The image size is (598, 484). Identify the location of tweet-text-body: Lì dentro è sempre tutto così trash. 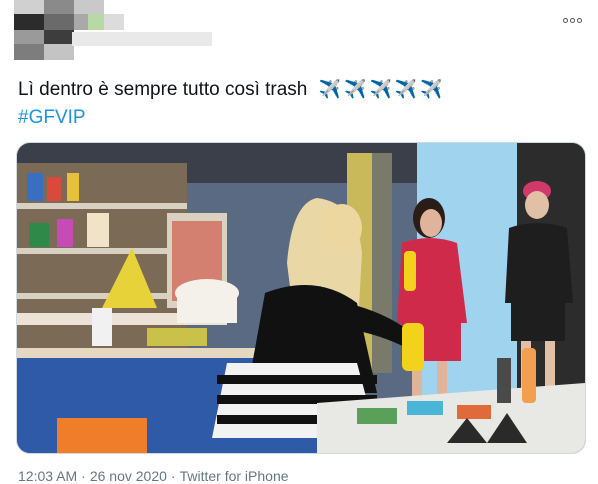
(163, 89).